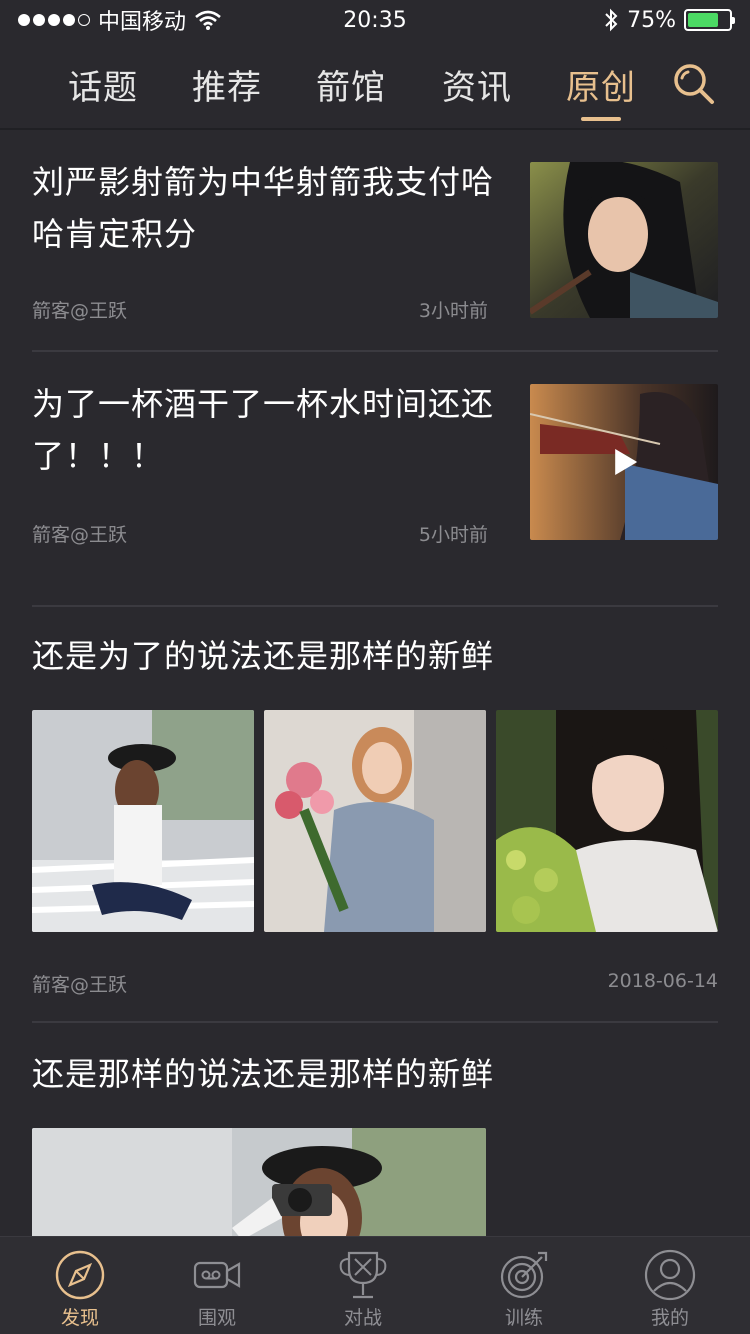 Image resolution: width=750 pixels, height=1334 pixels. I want to click on card-title: 还是那样的说法还是那样的新鲜, so click(263, 1074).